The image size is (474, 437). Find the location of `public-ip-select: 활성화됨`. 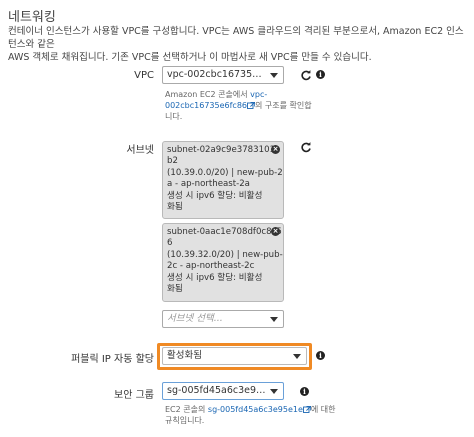

public-ip-select: 활성화됨 is located at coordinates (234, 356).